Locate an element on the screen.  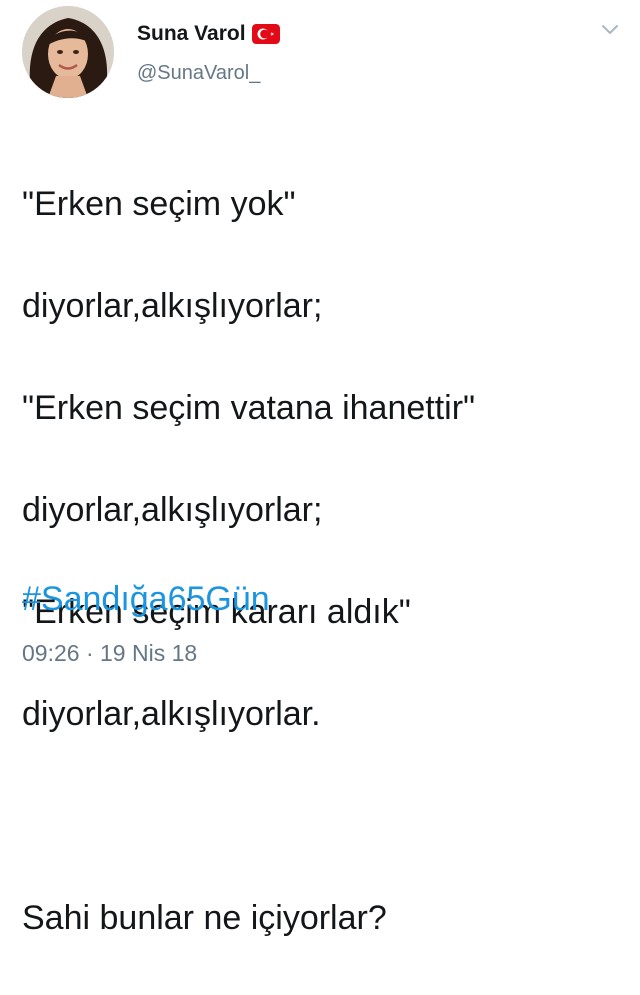
user-handle: @SunaVarol_ is located at coordinates (198, 73).